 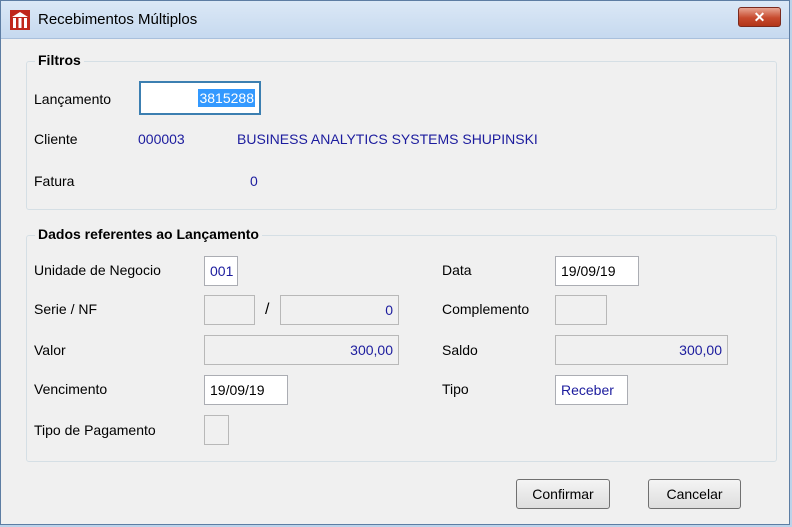 What do you see at coordinates (20, 20) in the screenshot?
I see `app-logo-icon` at bounding box center [20, 20].